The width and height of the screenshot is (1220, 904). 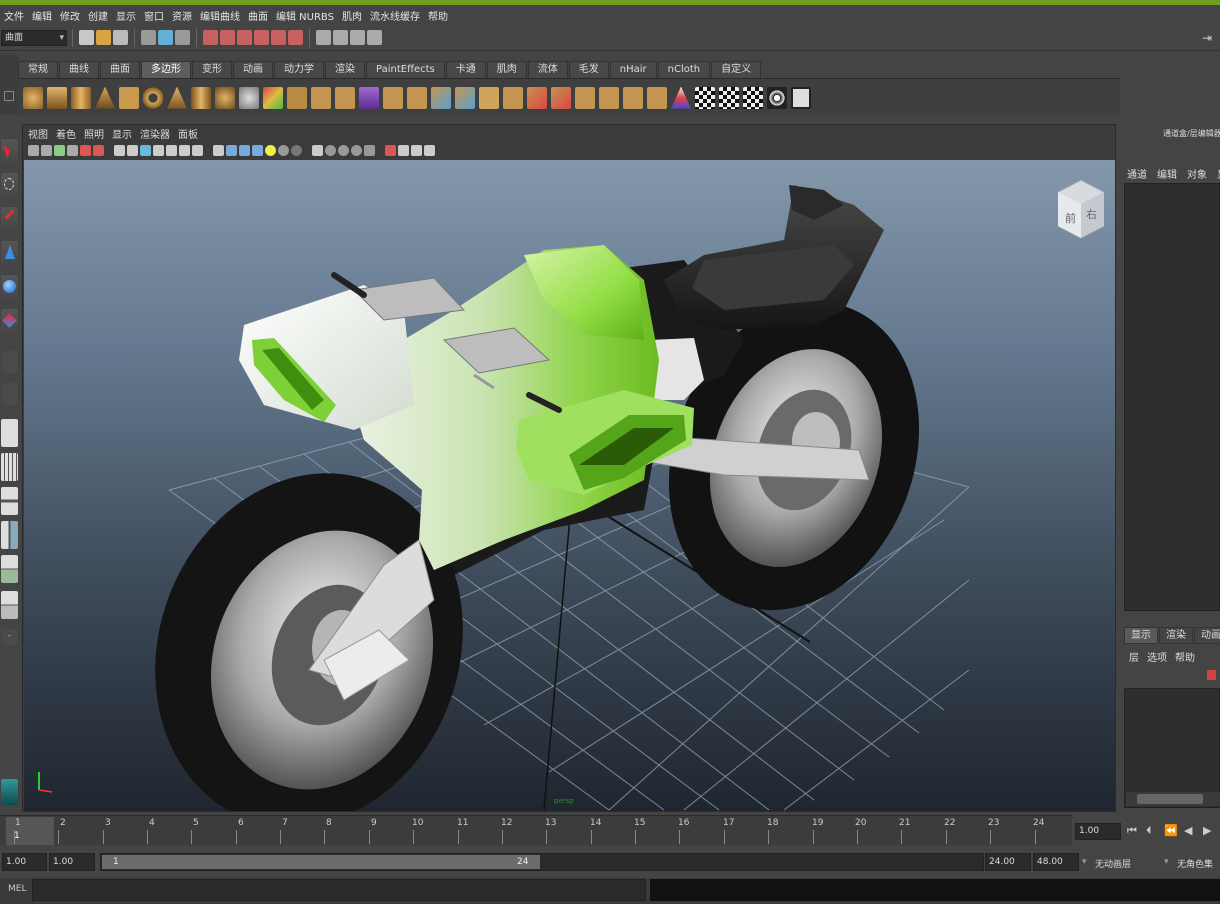 I want to click on snap-grid-icon, so click(x=210, y=37).